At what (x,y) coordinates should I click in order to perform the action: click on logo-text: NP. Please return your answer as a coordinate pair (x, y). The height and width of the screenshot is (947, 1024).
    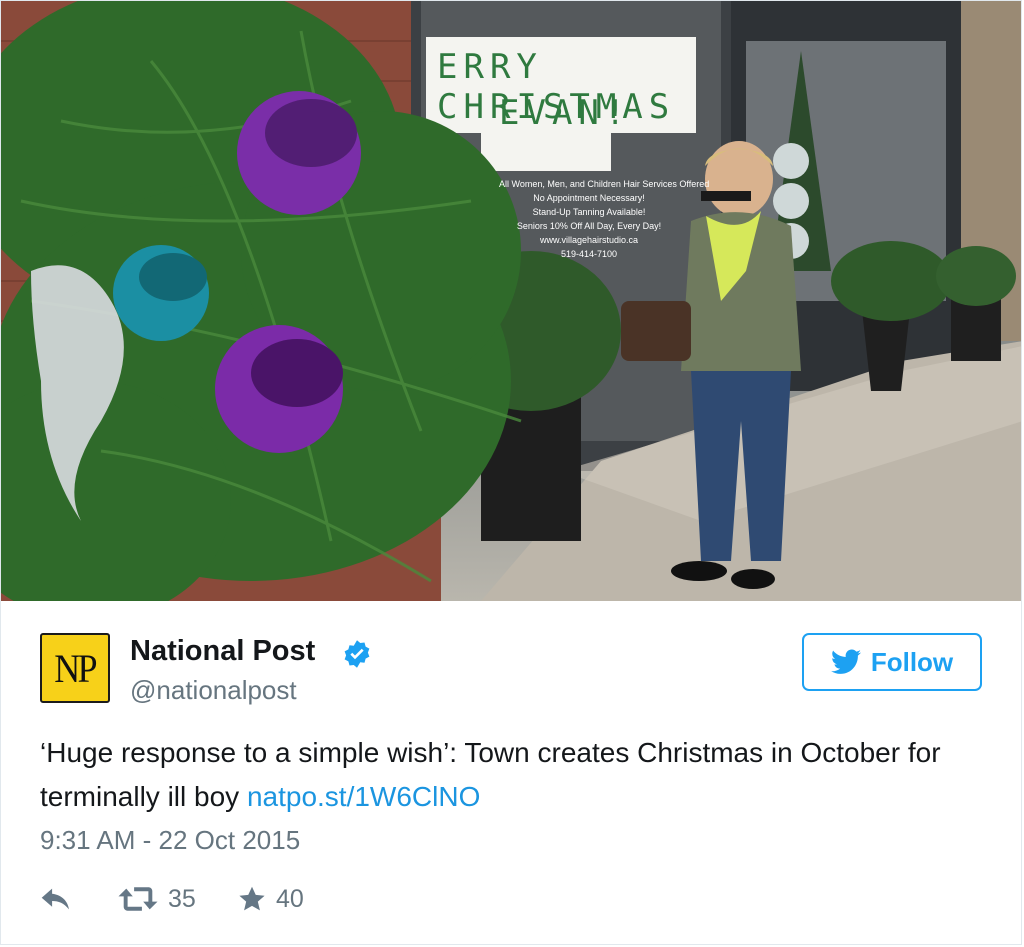
    Looking at the image, I should click on (76, 668).